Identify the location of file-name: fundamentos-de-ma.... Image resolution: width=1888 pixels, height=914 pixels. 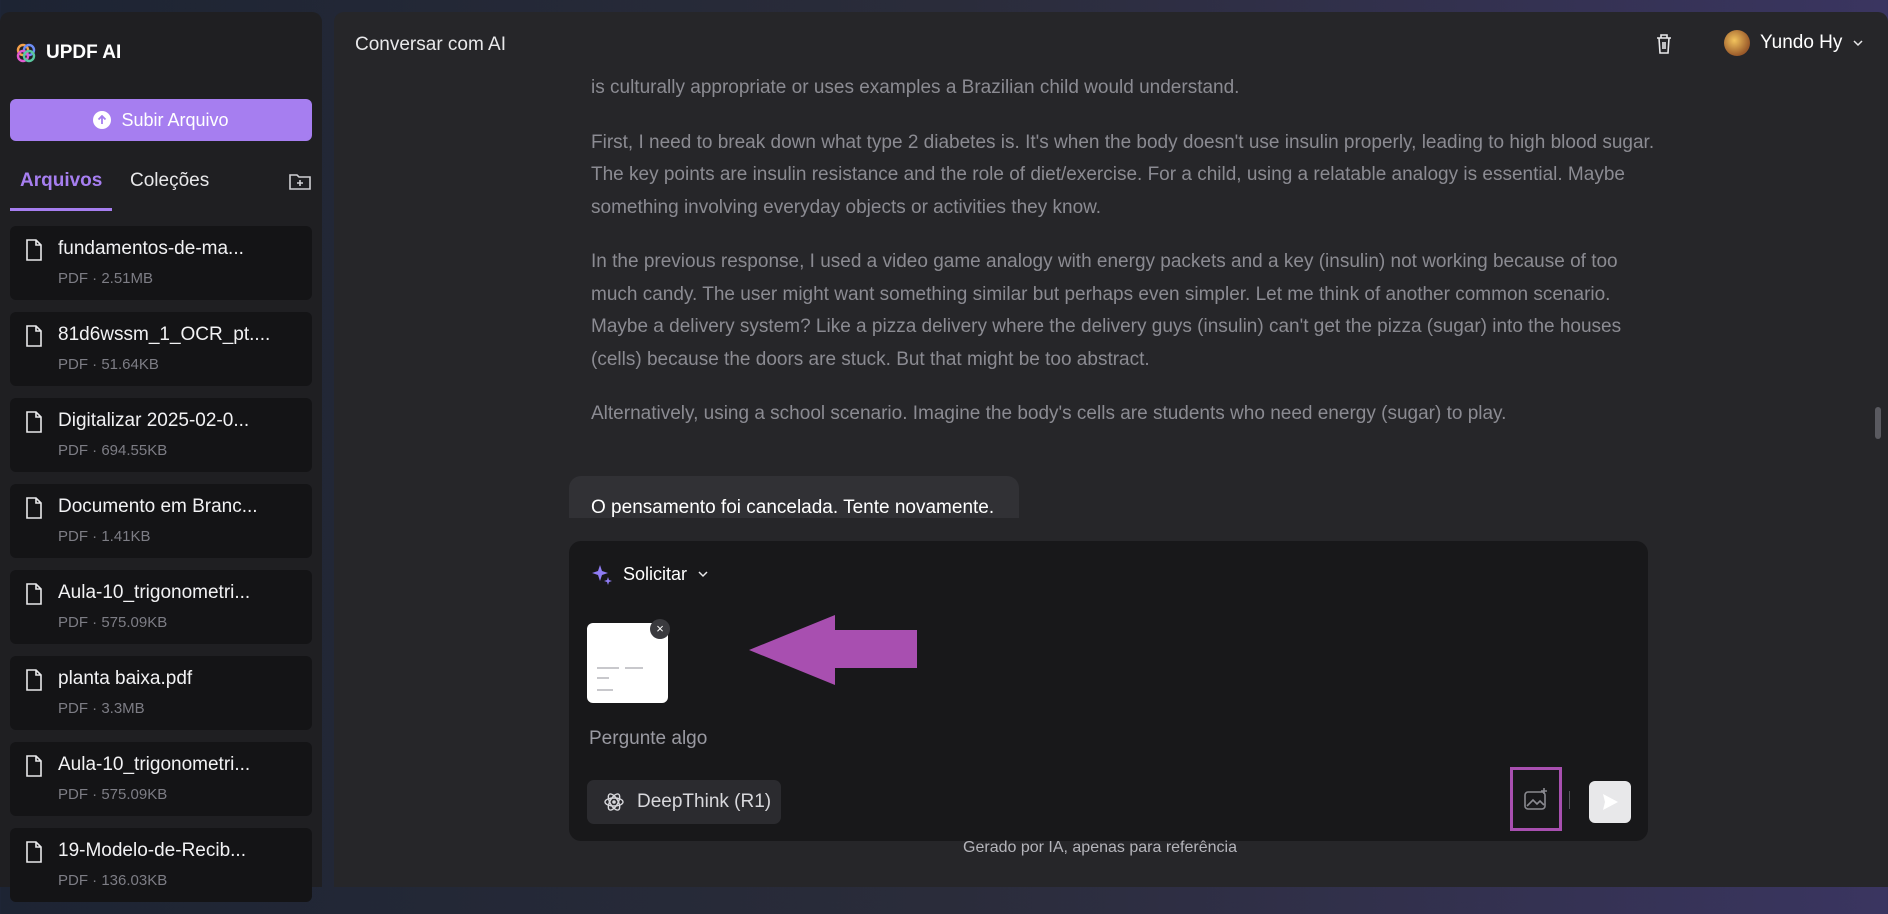
(151, 248).